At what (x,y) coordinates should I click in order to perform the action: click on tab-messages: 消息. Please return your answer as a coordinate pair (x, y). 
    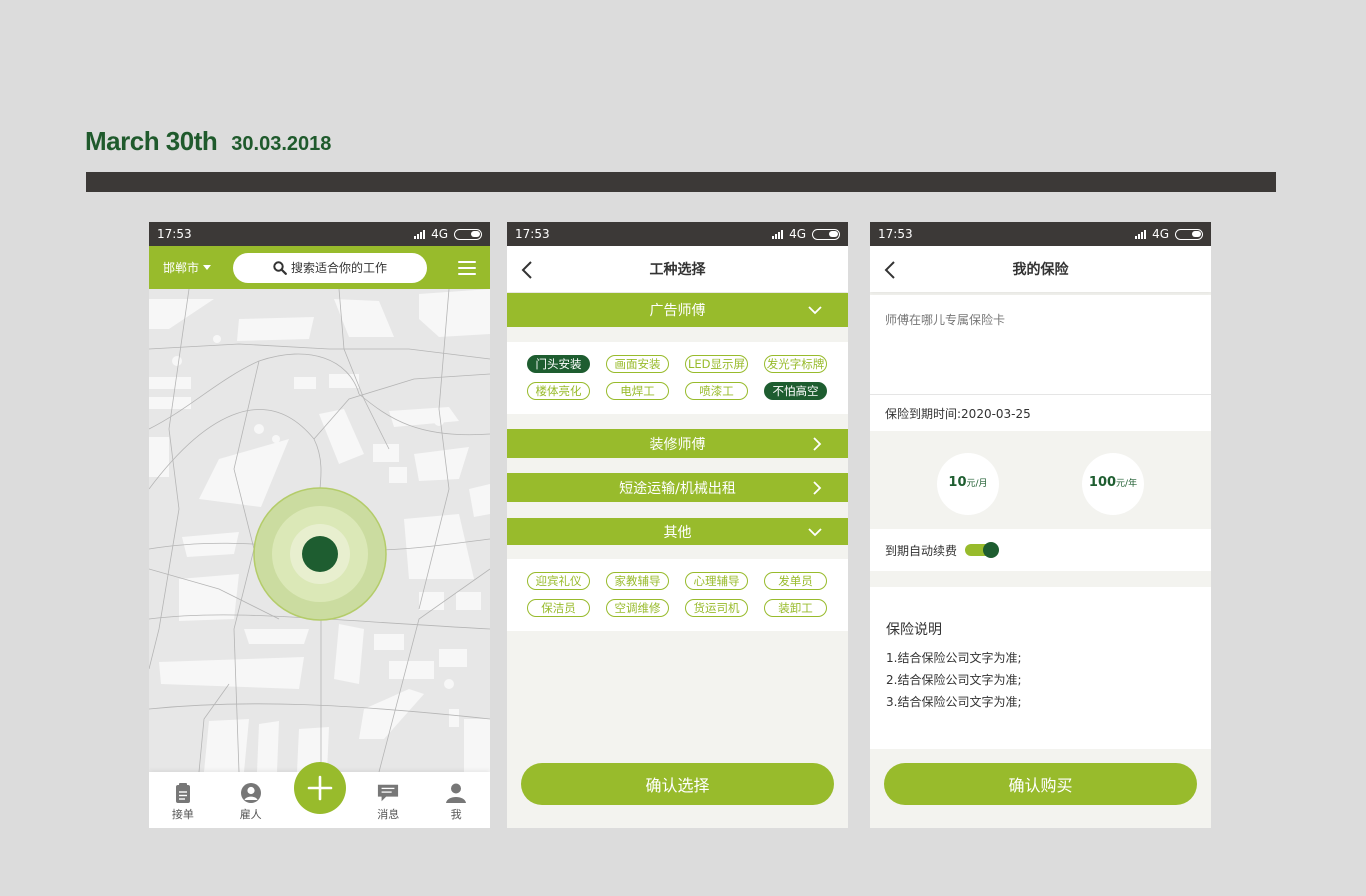
    Looking at the image, I should click on (388, 802).